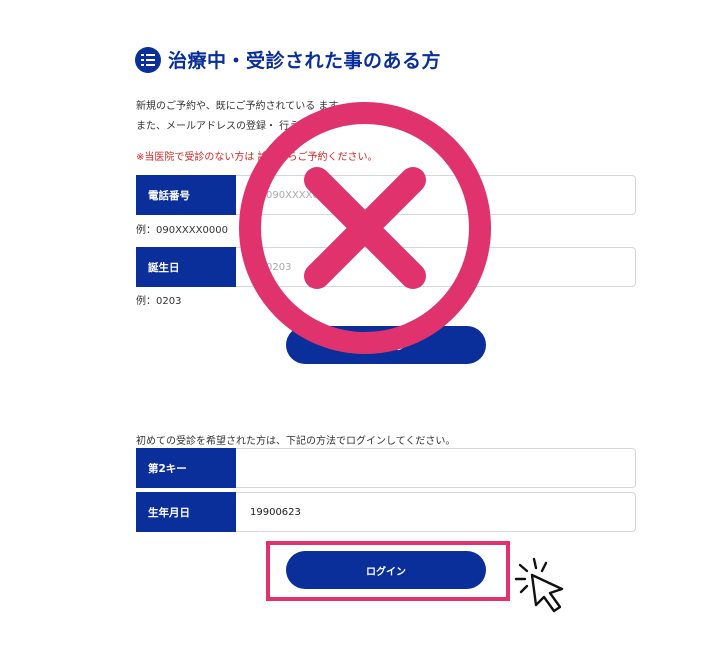 The width and height of the screenshot is (720, 659). Describe the element at coordinates (436, 512) in the screenshot. I see `dob-input: 19900623` at that location.